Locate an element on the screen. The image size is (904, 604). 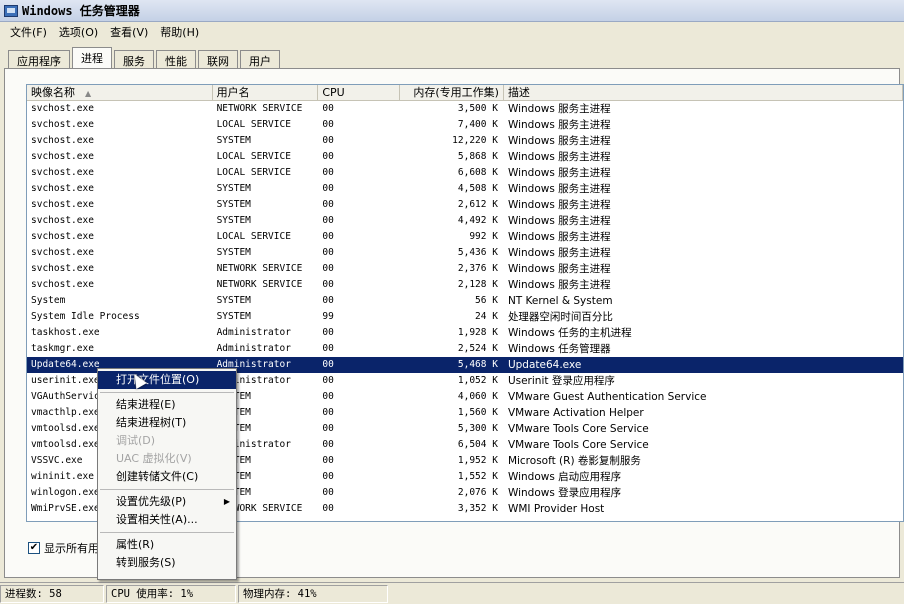
menu-item: 查看(V) is located at coordinates (129, 32).